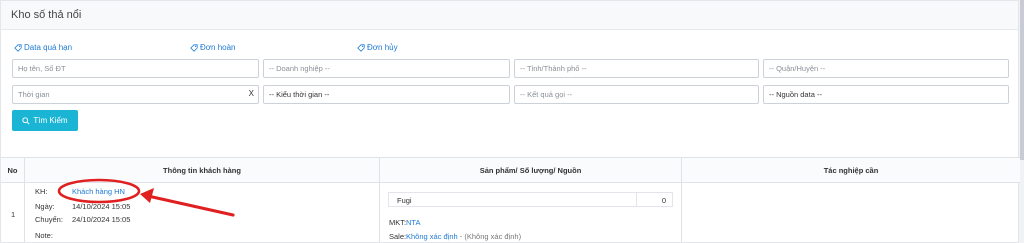 The height and width of the screenshot is (243, 1024). I want to click on transfer-label: Chuyển:, so click(49, 219).